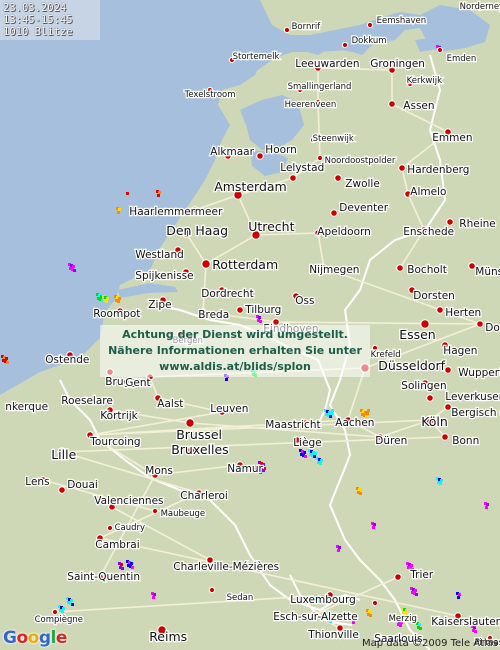 The image size is (500, 650). What do you see at coordinates (170, 404) in the screenshot?
I see `city-label: Aalst` at bounding box center [170, 404].